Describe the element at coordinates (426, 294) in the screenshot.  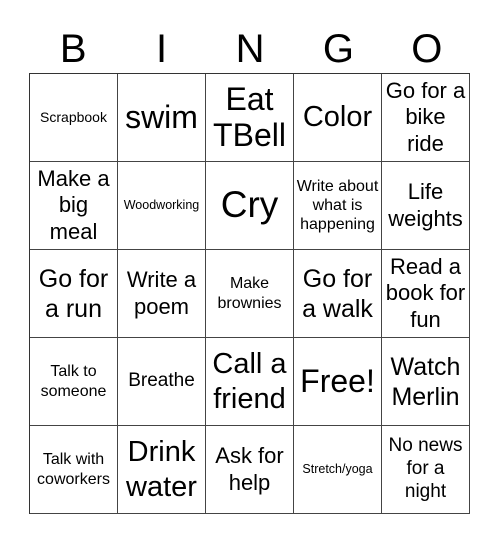
I see `bingo-cell: Read a book for fun` at that location.